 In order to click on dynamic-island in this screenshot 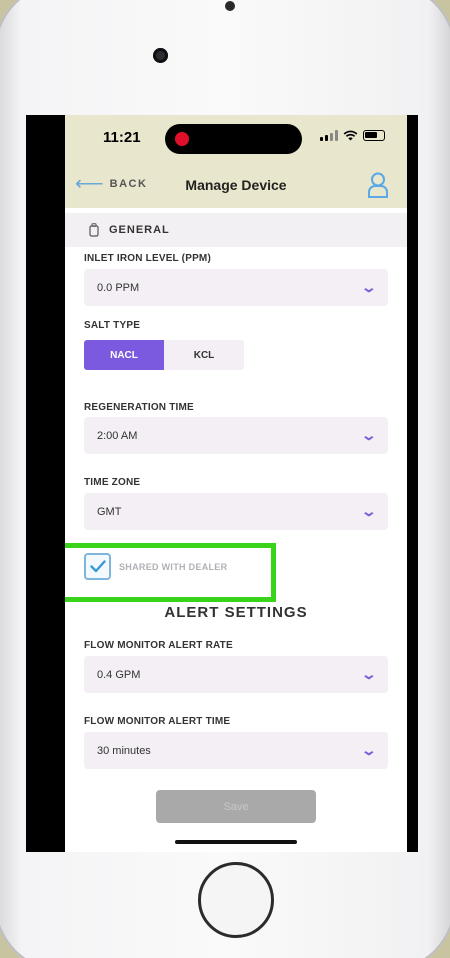, I will do `click(233, 139)`.